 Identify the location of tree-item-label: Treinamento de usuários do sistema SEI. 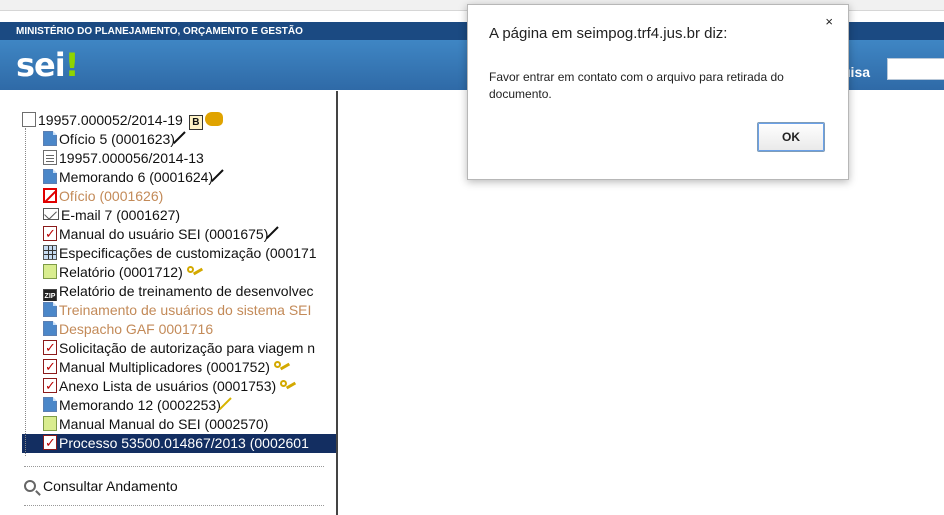
(185, 310).